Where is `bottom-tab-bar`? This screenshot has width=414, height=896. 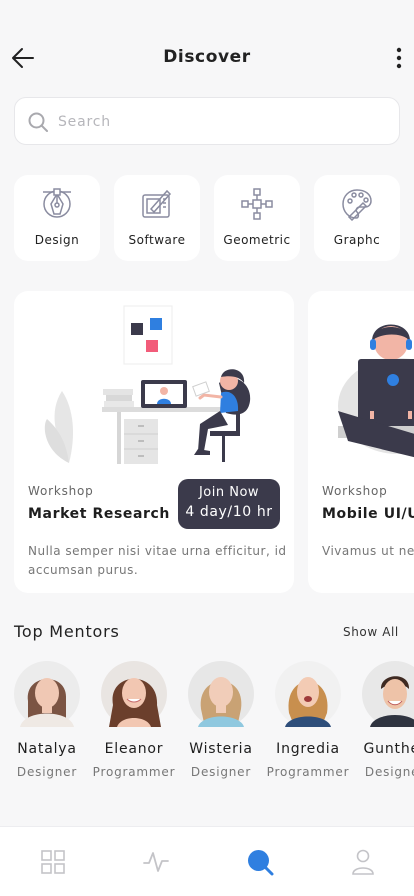 bottom-tab-bar is located at coordinates (207, 861).